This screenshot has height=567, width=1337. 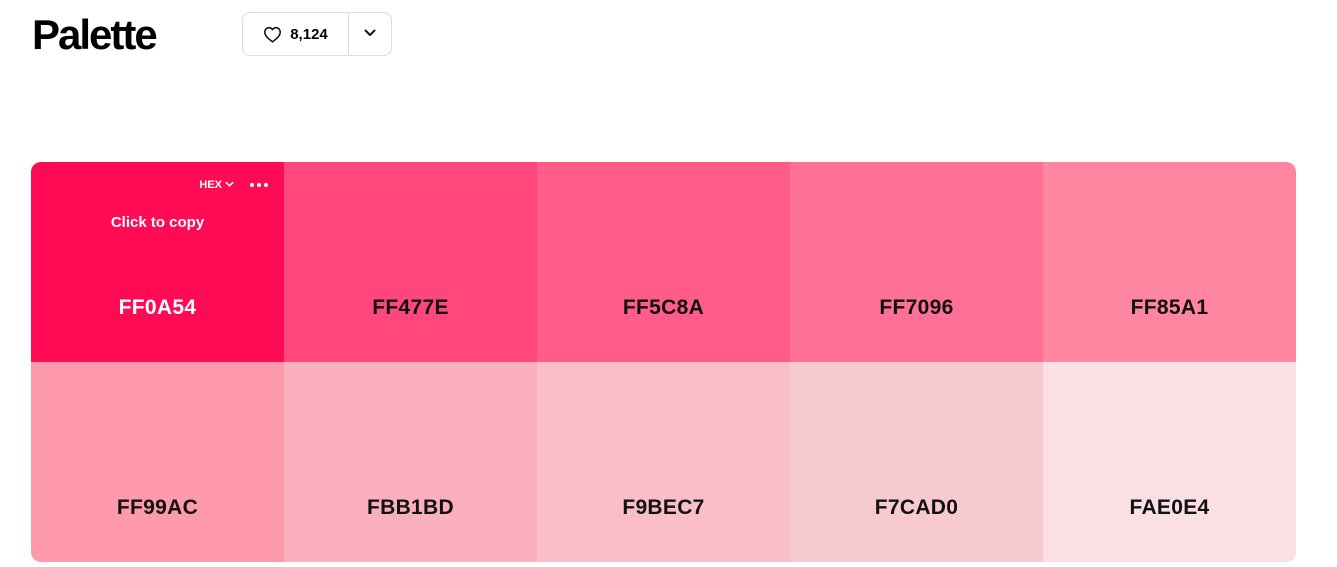 I want to click on hex-code: F9BEC7, so click(x=663, y=507).